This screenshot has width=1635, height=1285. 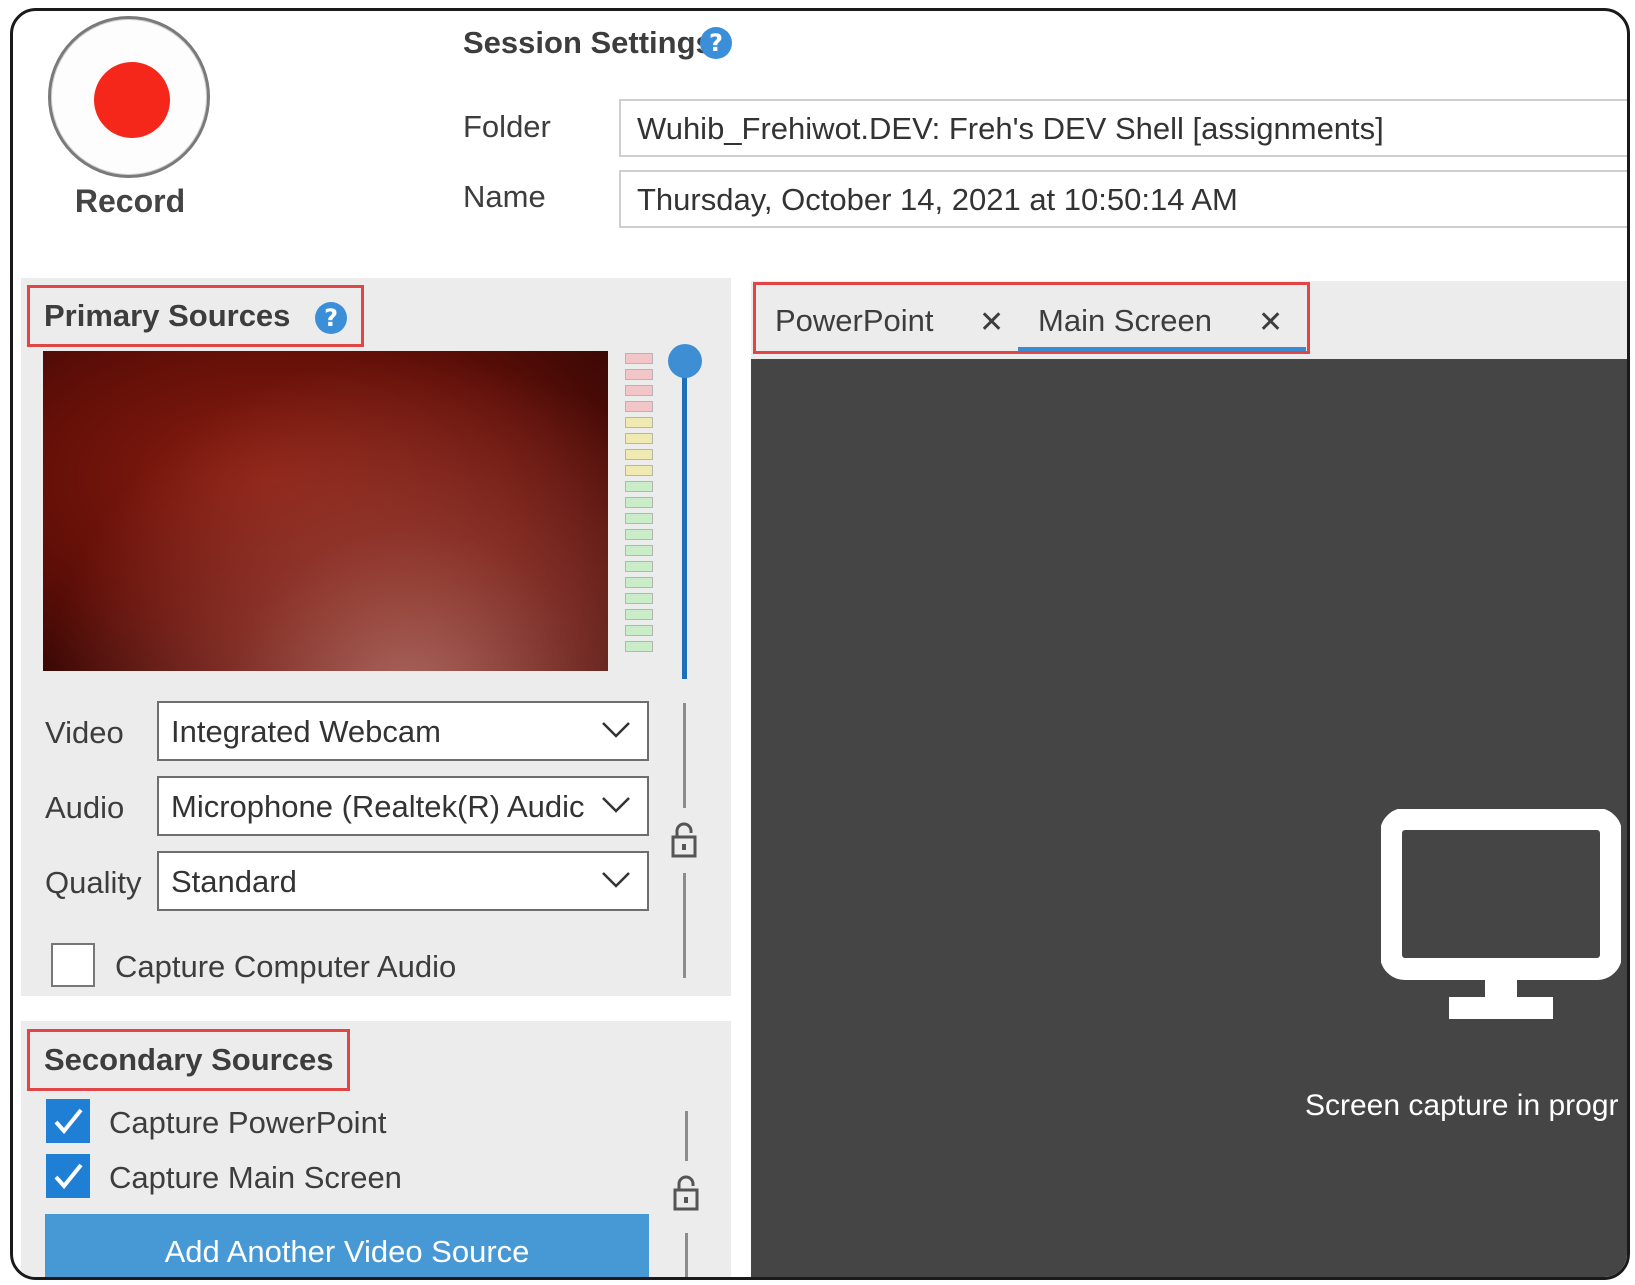 I want to click on volume-slider-thumb, so click(x=685, y=361).